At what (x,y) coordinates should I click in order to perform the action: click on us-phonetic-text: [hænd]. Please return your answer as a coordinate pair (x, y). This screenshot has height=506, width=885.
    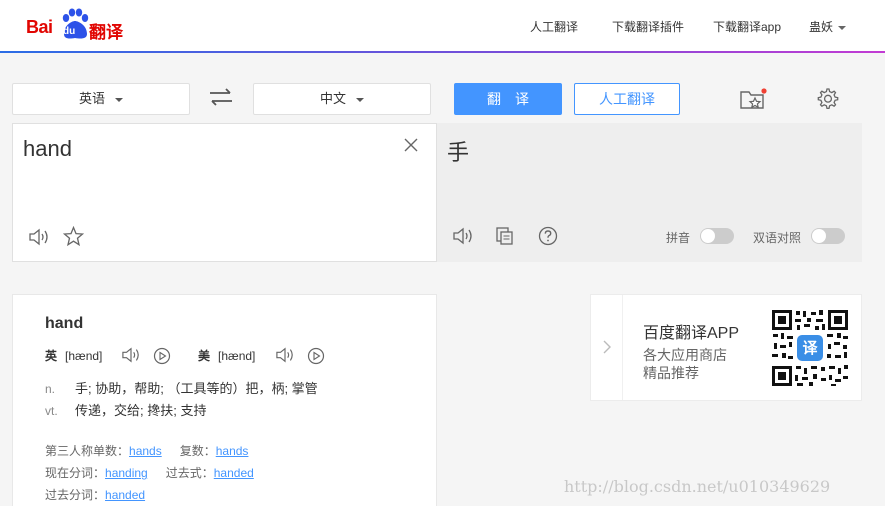
    Looking at the image, I should click on (237, 356).